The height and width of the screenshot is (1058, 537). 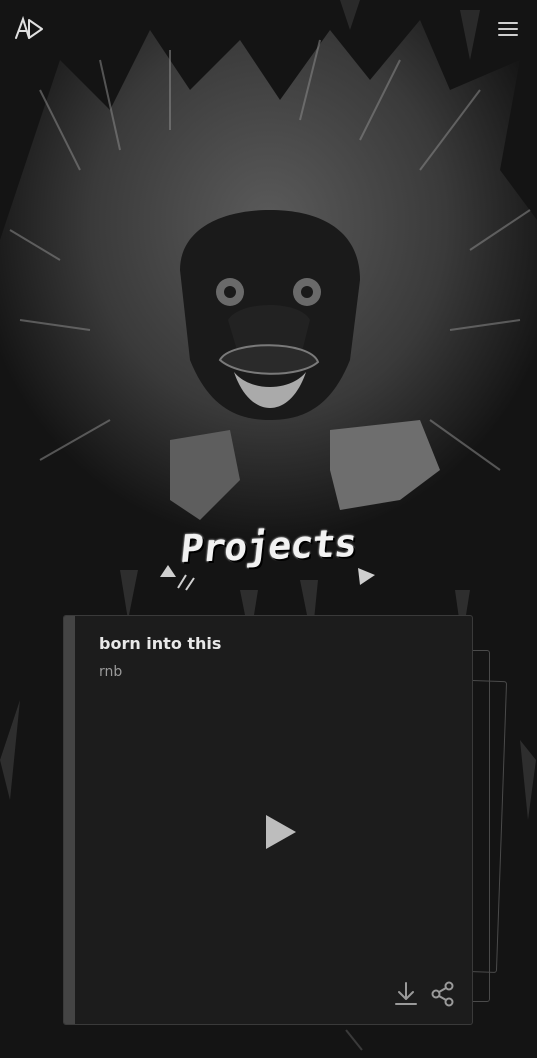 I want to click on download-button, so click(x=406, y=994).